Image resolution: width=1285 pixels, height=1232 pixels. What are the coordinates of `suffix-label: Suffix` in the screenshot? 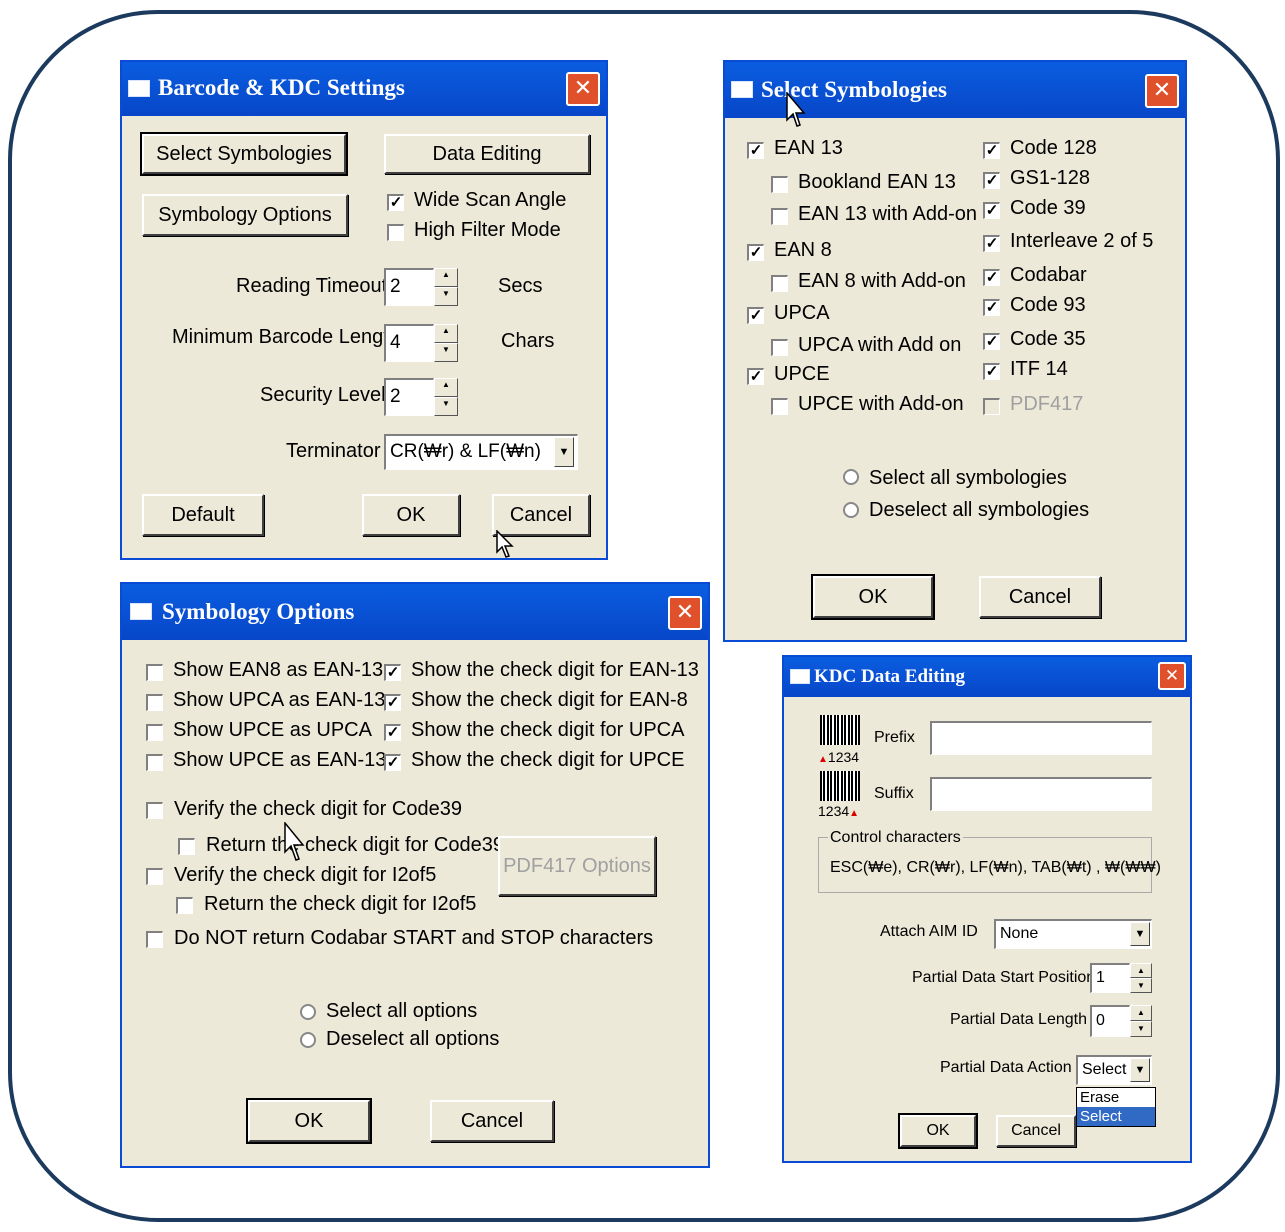 It's located at (894, 793).